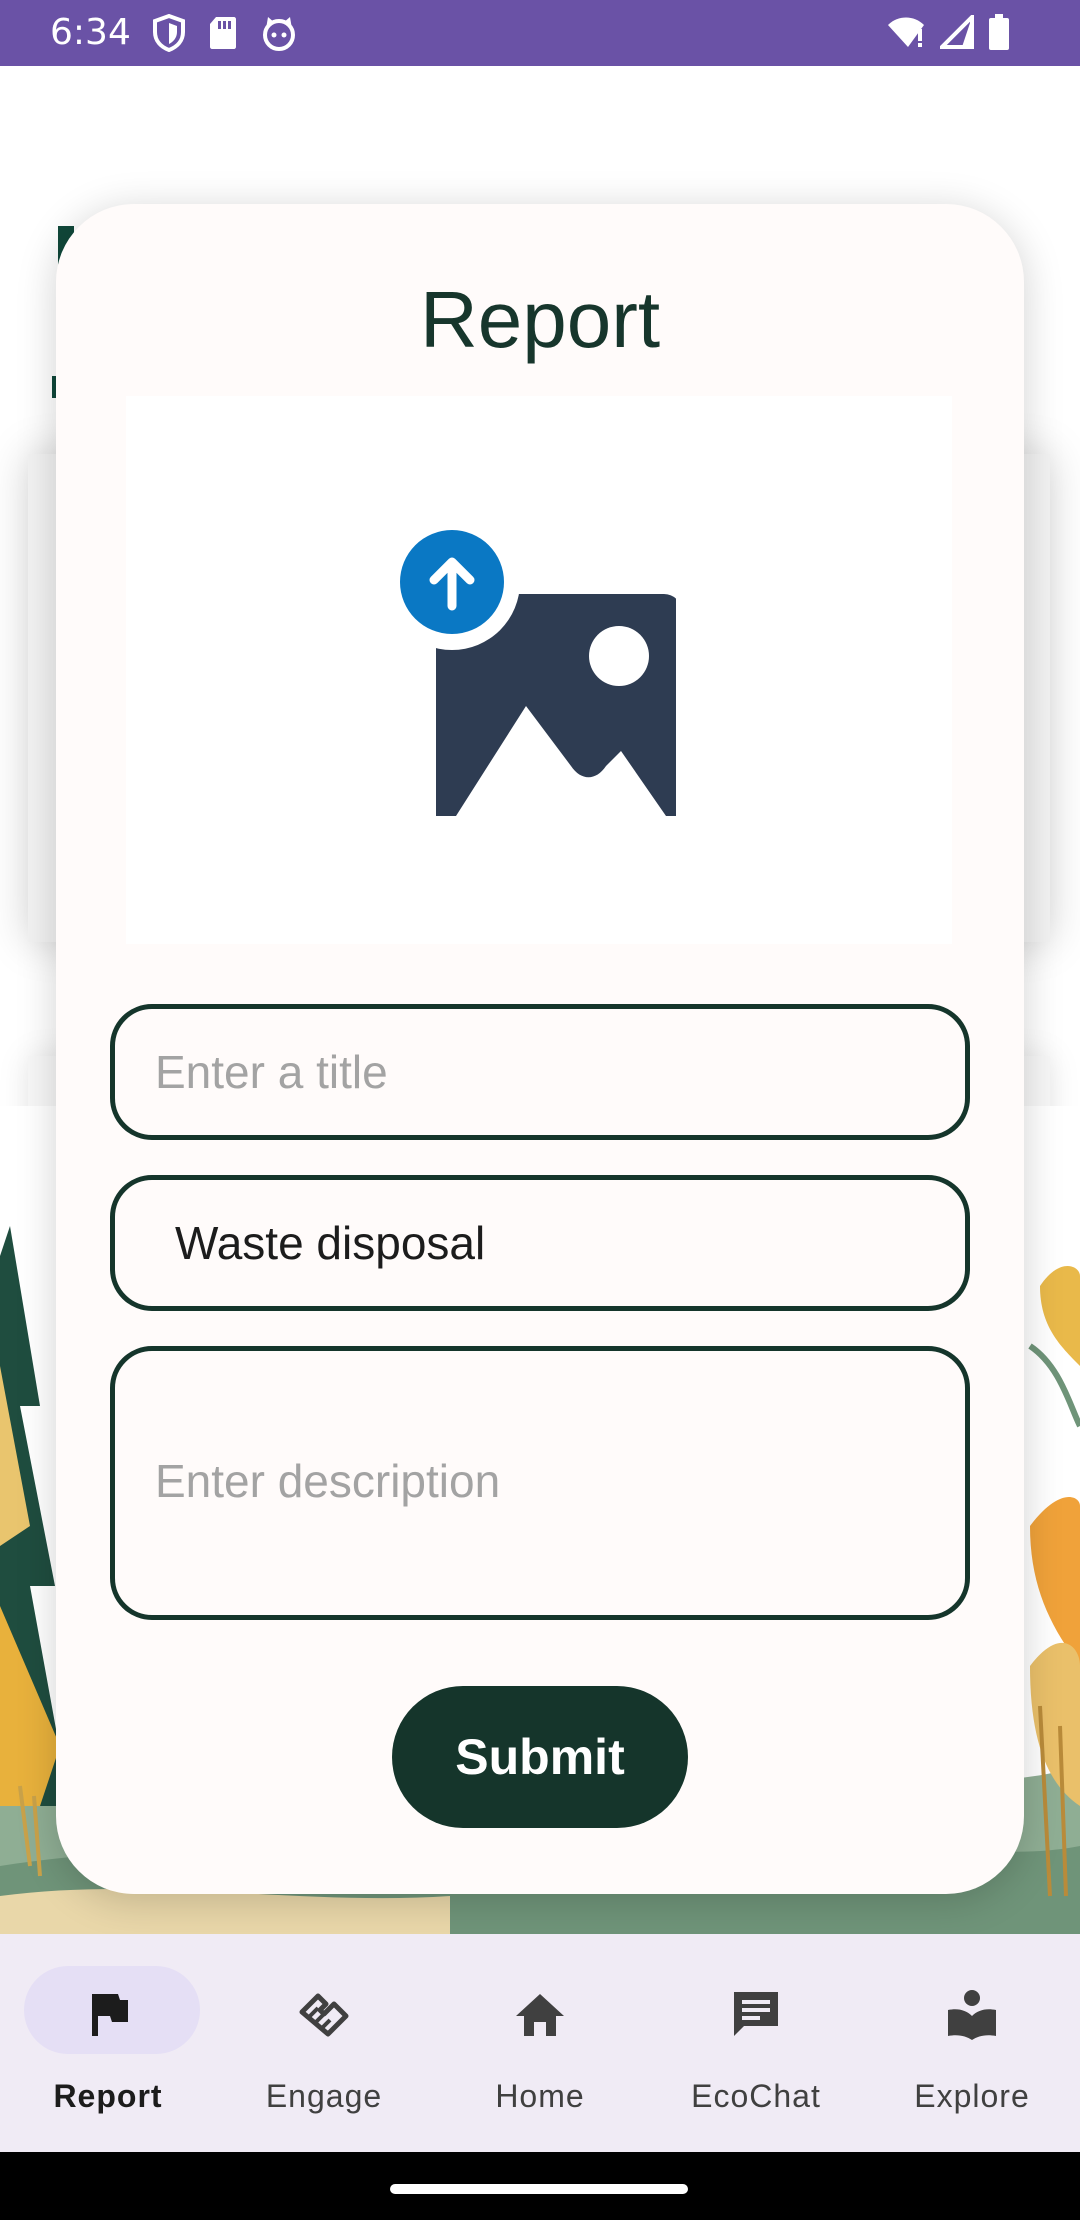 Image resolution: width=1080 pixels, height=2220 pixels. I want to click on book-reader-icon, so click(972, 2015).